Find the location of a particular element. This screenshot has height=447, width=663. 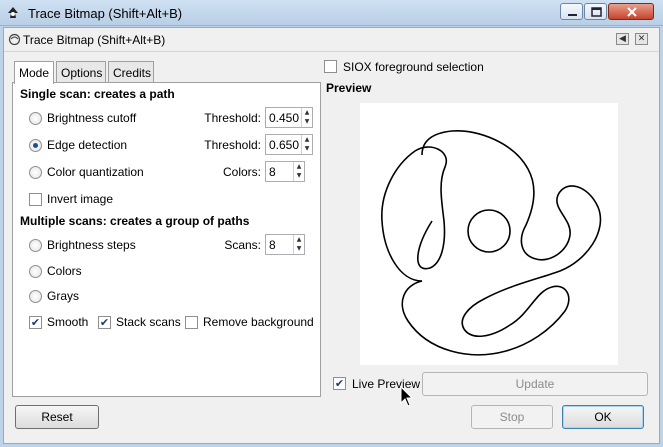

arrow-left-icon: ◀ is located at coordinates (622, 39).